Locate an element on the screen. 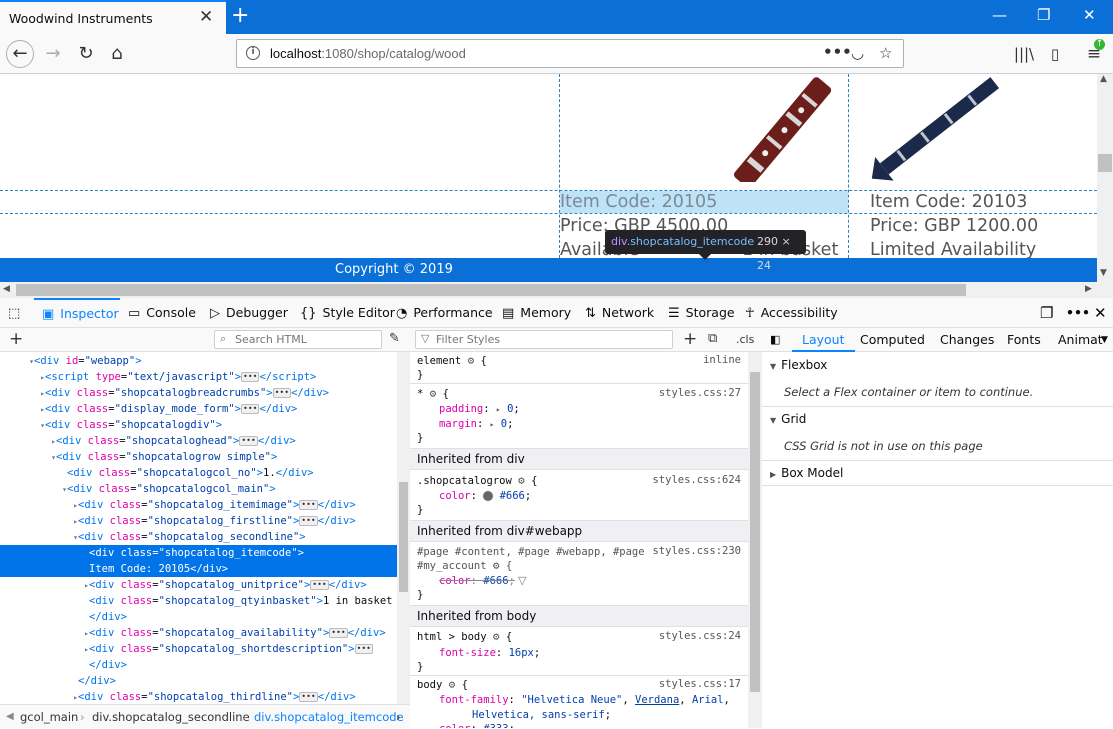  tab-memory: ▤ Memory is located at coordinates (536, 313).